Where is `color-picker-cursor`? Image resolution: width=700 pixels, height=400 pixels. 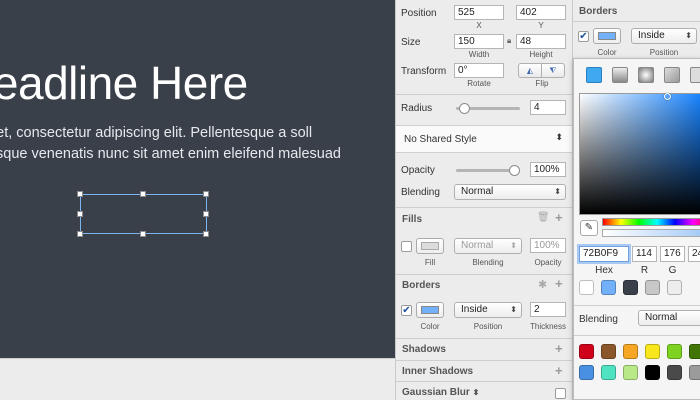 color-picker-cursor is located at coordinates (667, 96).